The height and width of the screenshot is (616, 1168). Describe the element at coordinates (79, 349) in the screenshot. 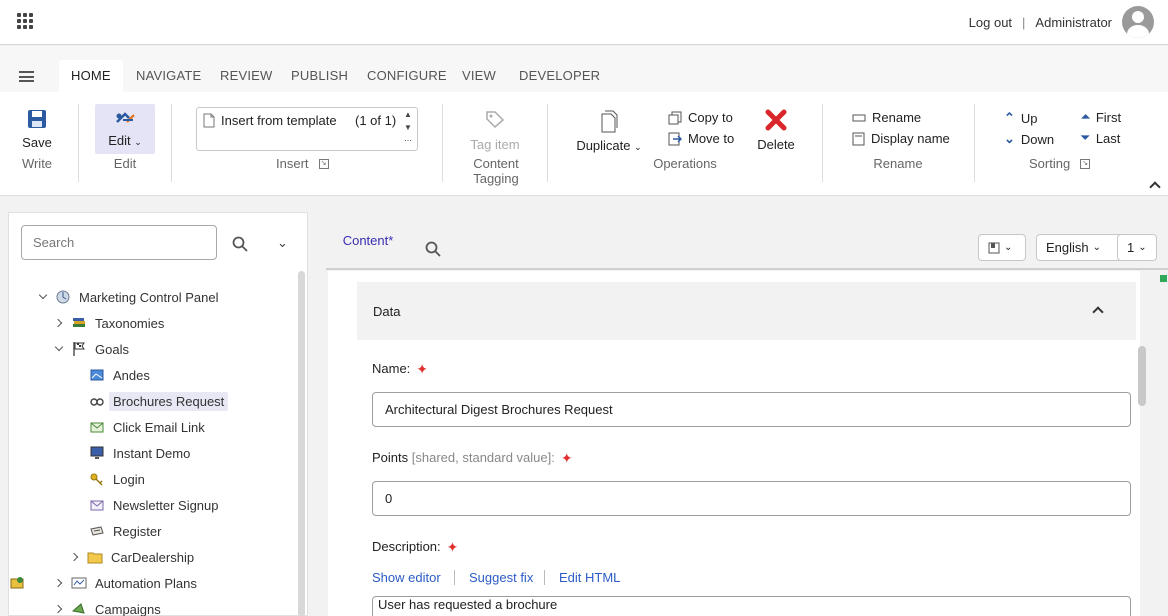

I see `flag-icon` at that location.